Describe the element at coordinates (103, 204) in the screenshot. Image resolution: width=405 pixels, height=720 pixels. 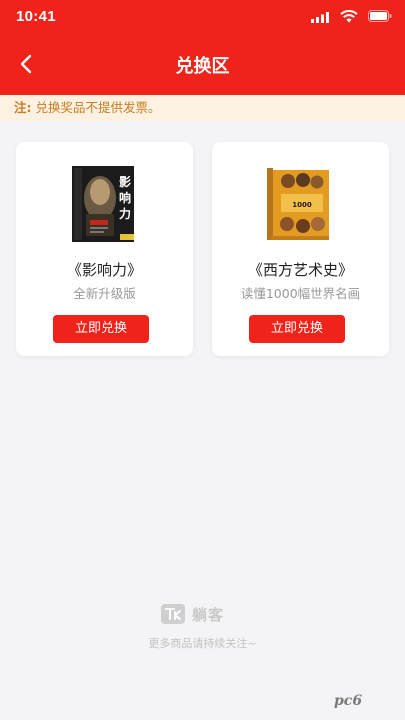
I see `book-cover-image: 影 响 力` at that location.